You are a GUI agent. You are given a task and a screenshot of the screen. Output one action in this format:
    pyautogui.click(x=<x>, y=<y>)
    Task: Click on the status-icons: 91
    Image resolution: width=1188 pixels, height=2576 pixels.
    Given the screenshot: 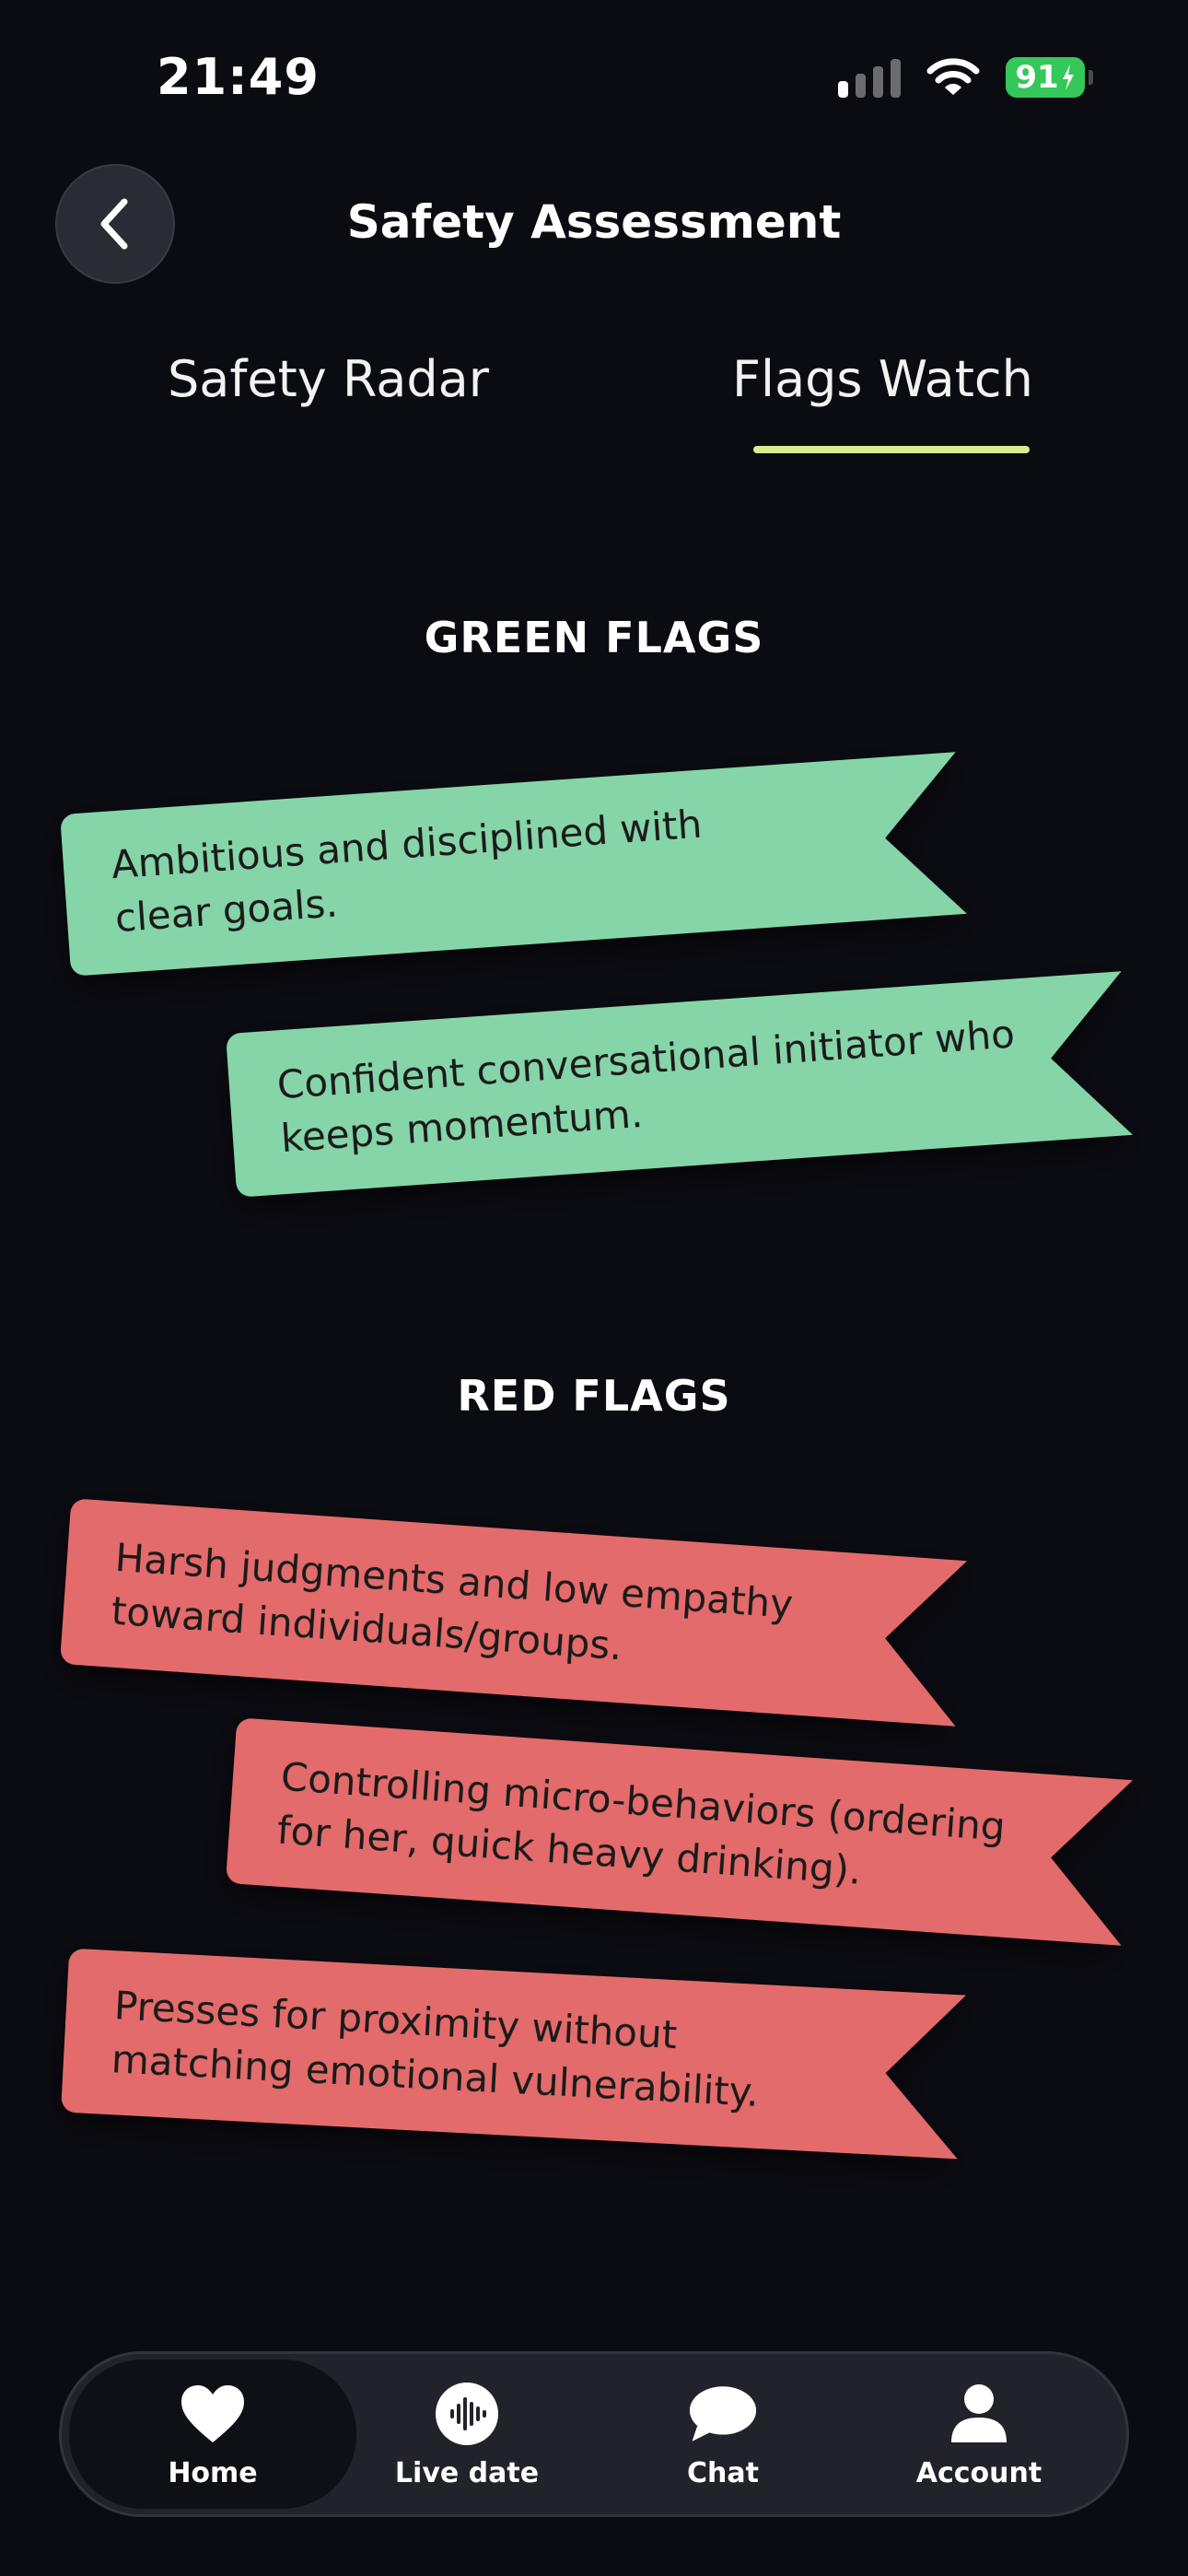 What is the action you would take?
    pyautogui.click(x=965, y=77)
    